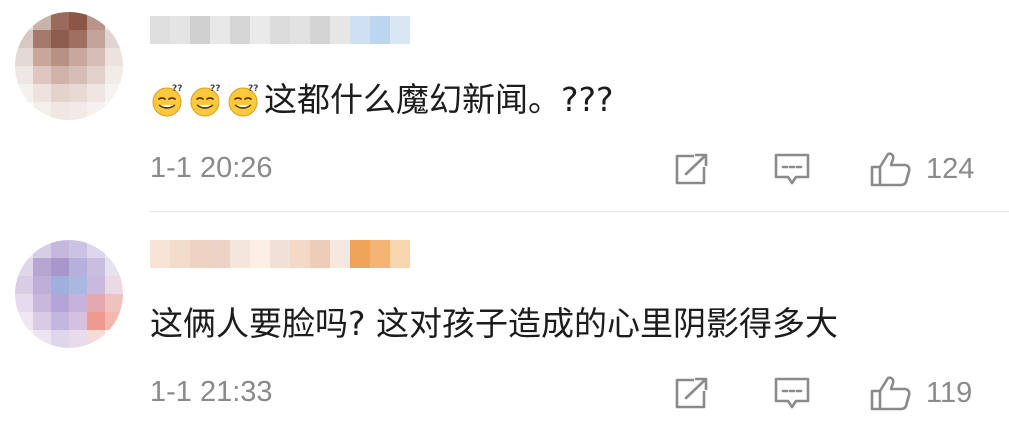 The image size is (1009, 423). What do you see at coordinates (439, 99) in the screenshot?
I see `comment-body: 这都什么魔幻新闻。???` at bounding box center [439, 99].